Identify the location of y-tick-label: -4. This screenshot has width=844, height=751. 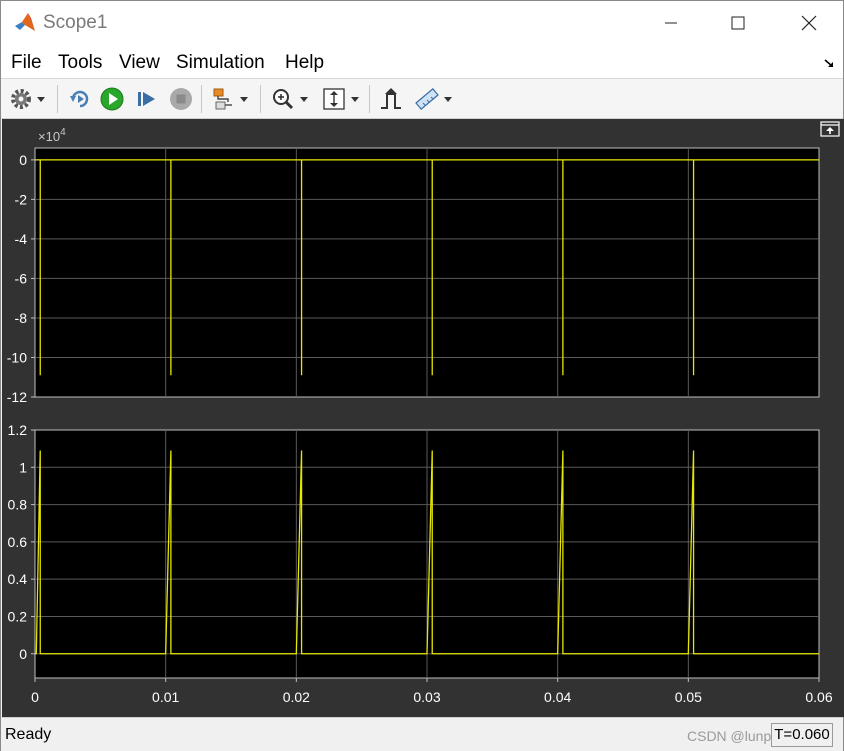
(21, 239).